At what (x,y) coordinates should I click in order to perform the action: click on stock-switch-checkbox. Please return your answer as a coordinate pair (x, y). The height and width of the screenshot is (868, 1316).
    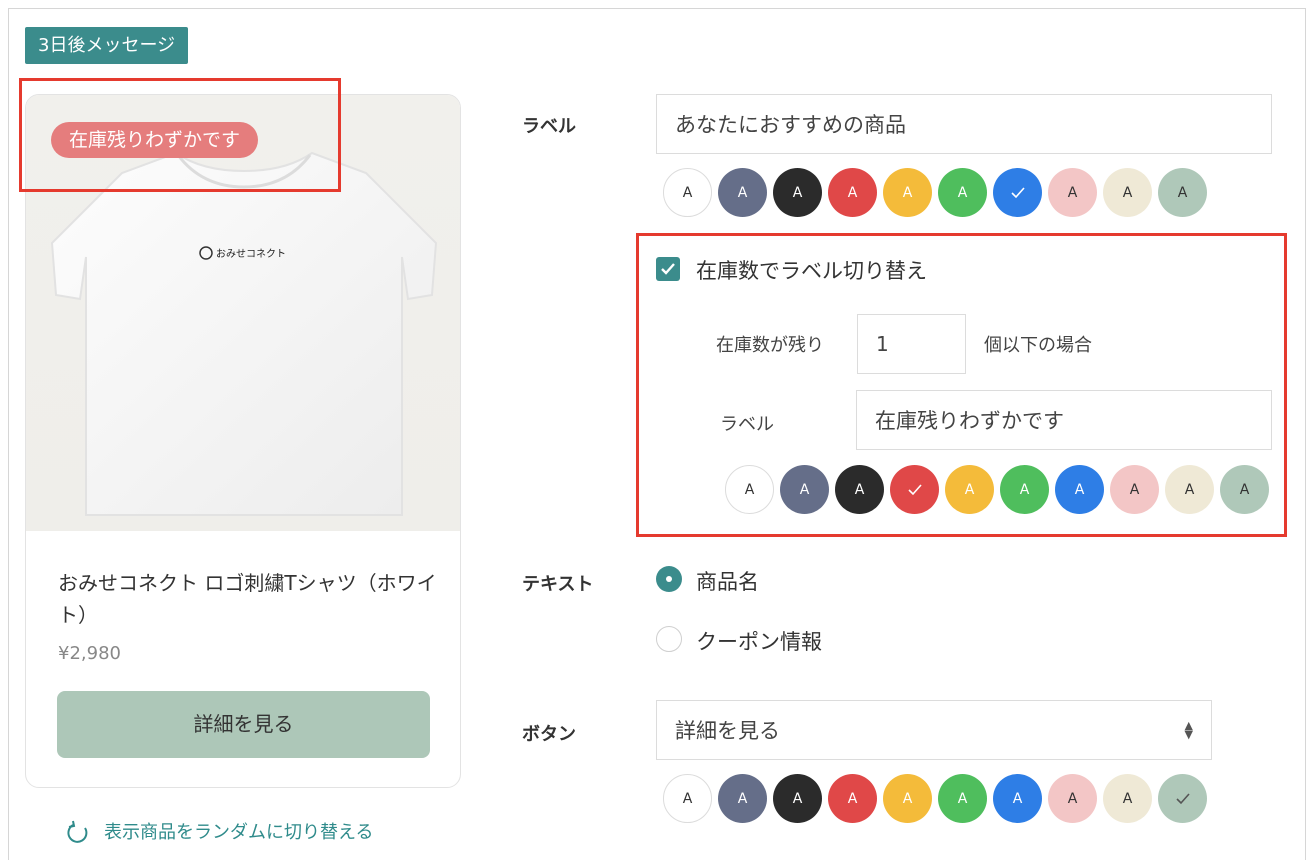
    Looking at the image, I should click on (668, 269).